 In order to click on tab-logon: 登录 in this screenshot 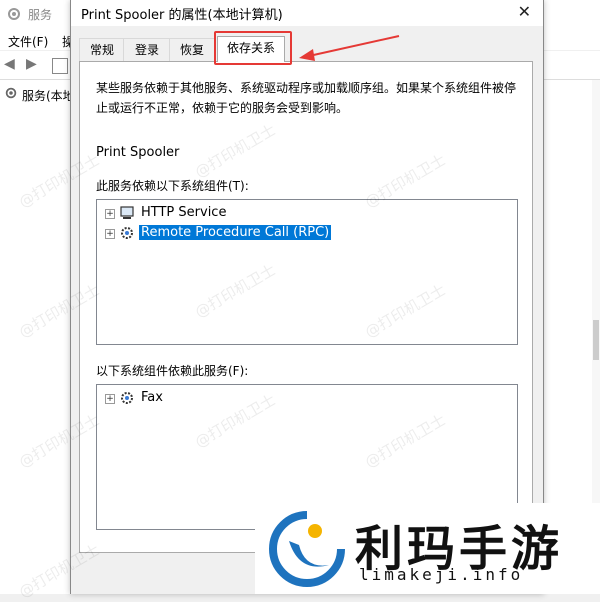, I will do `click(147, 49)`.